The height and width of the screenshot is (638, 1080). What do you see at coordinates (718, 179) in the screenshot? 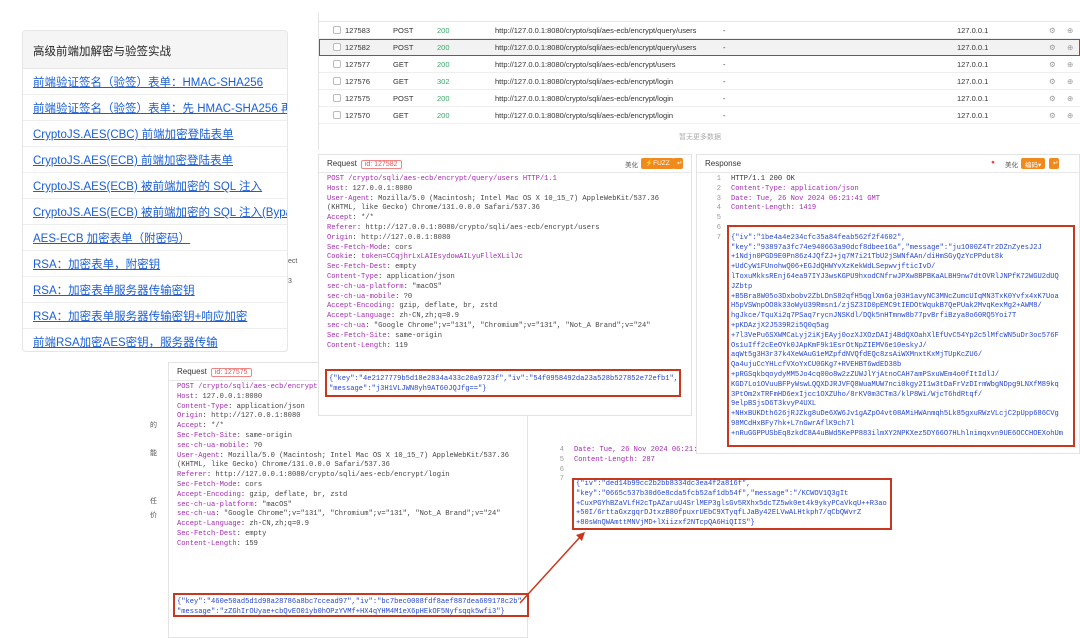
I see `line-number: 1` at bounding box center [718, 179].